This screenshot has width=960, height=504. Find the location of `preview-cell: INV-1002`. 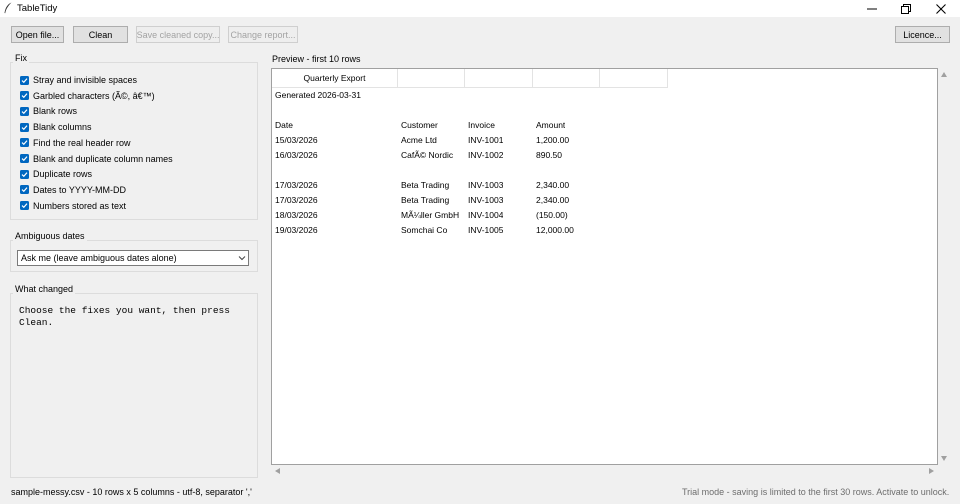

preview-cell: INV-1002 is located at coordinates (486, 155).